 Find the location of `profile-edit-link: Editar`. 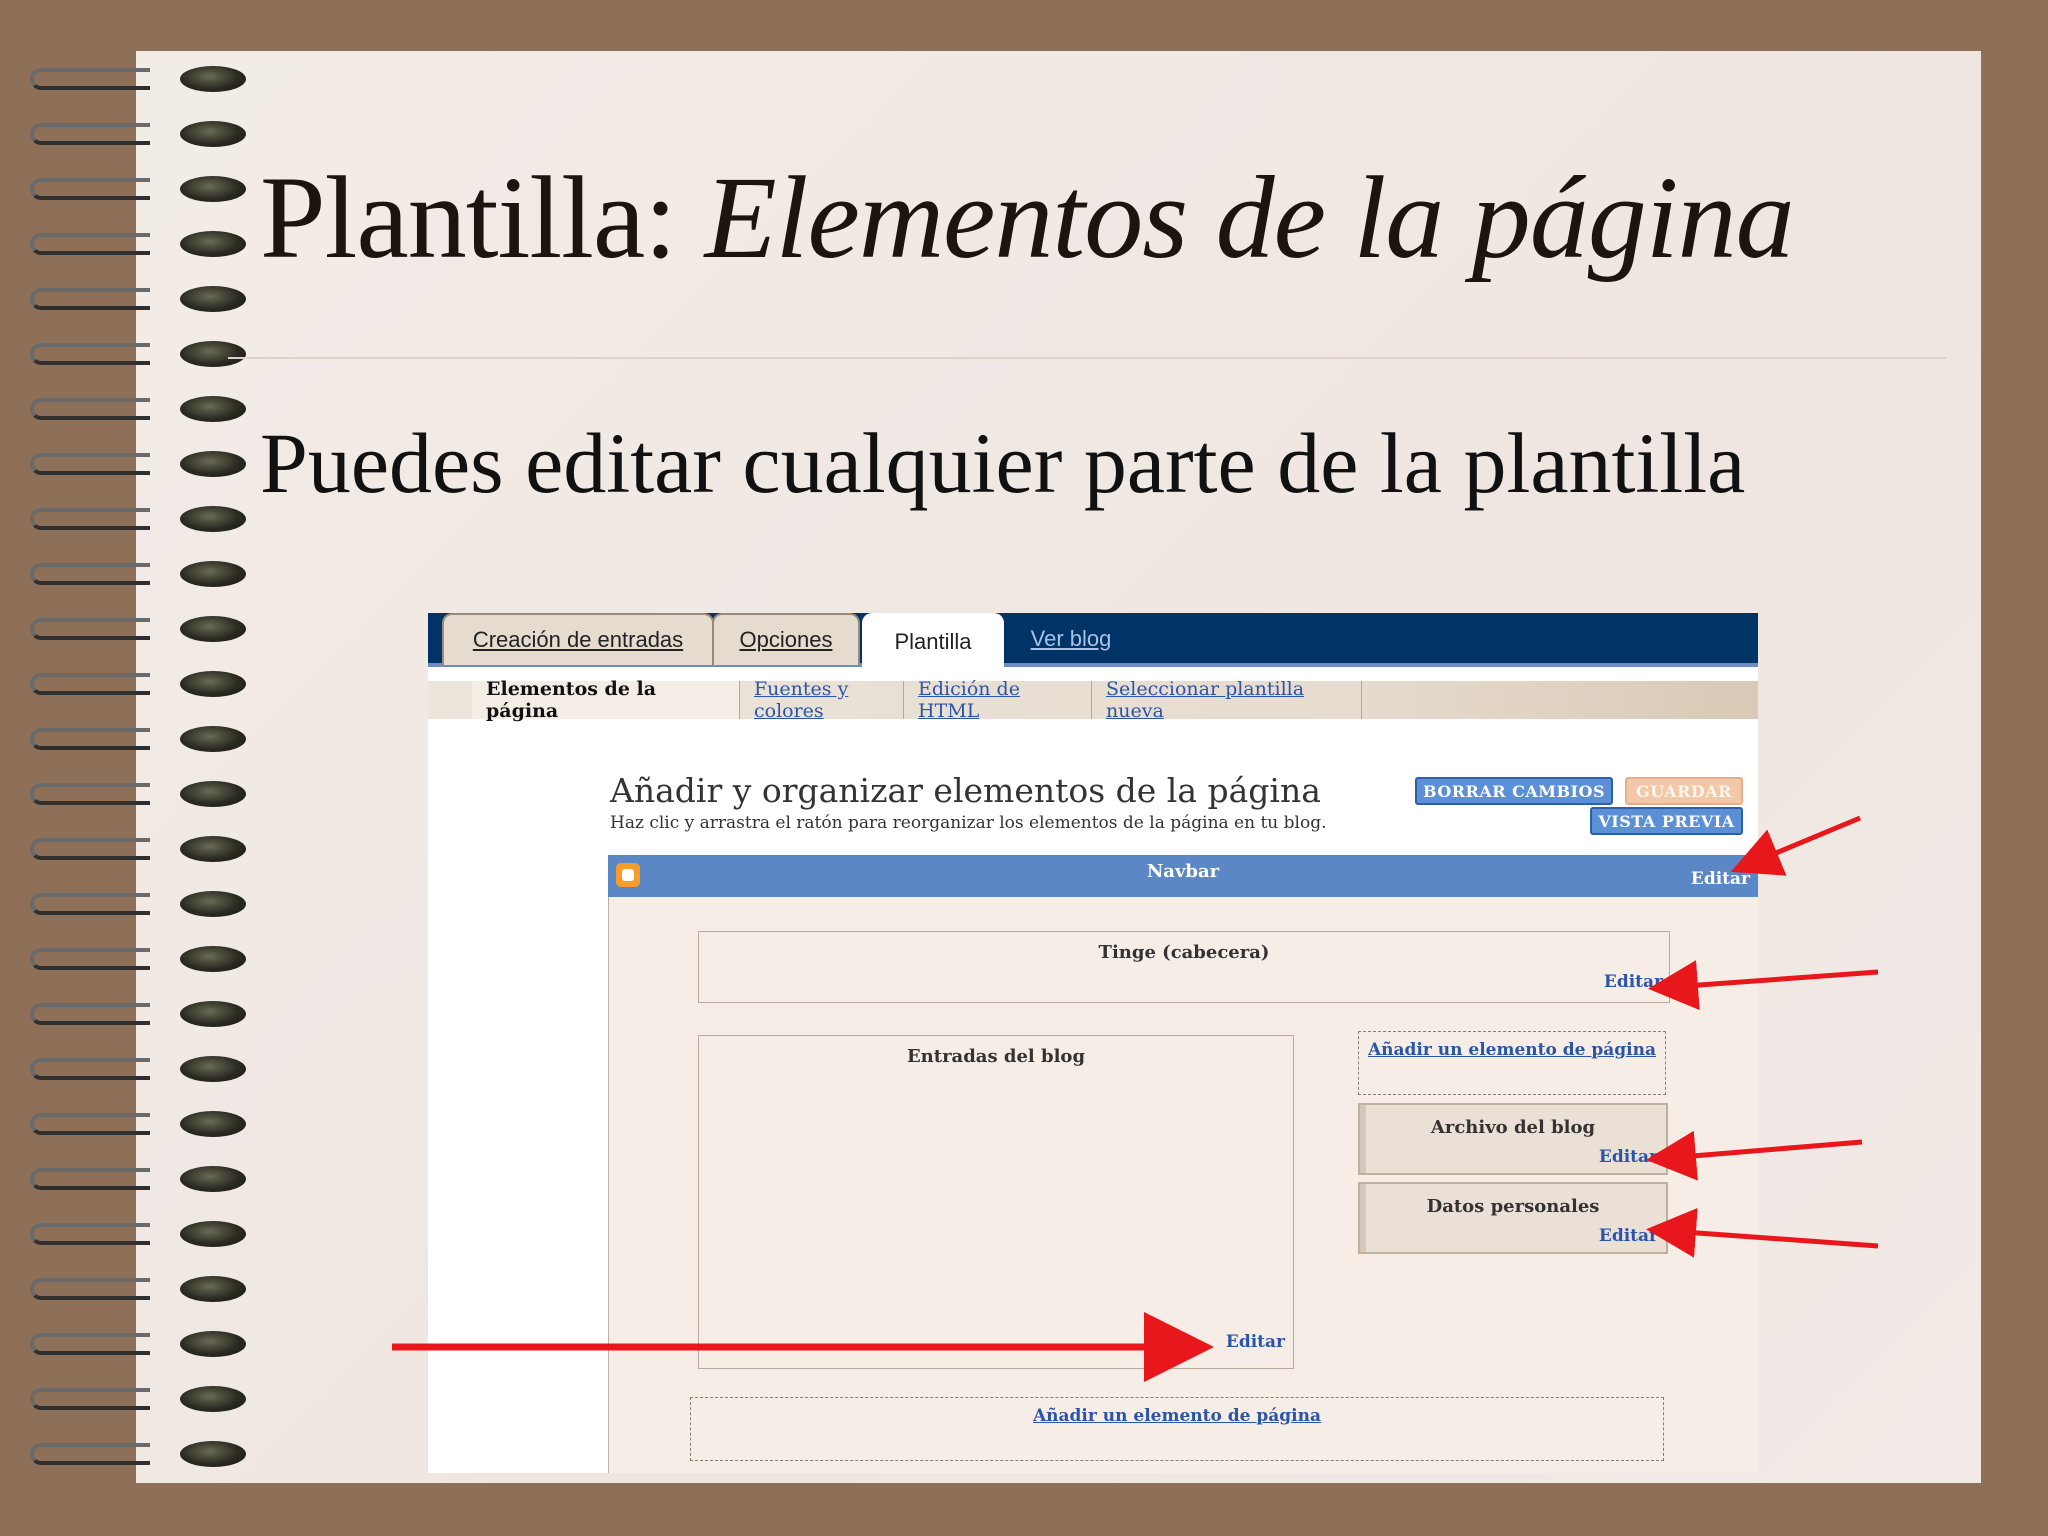

profile-edit-link: Editar is located at coordinates (1628, 1236).